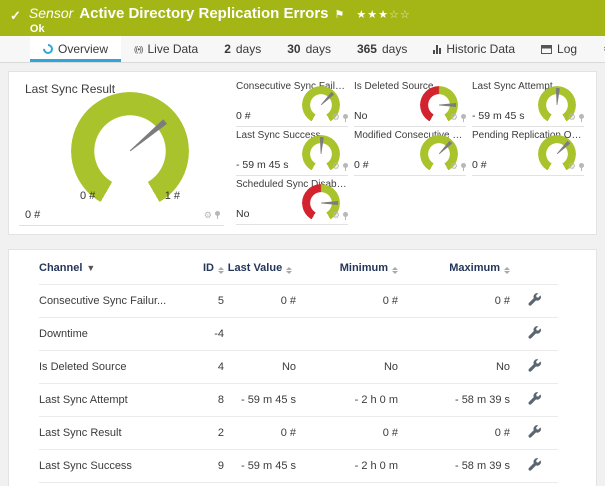 The height and width of the screenshot is (486, 605). Describe the element at coordinates (204, 301) in the screenshot. I see `channel-id-cell: 5` at that location.